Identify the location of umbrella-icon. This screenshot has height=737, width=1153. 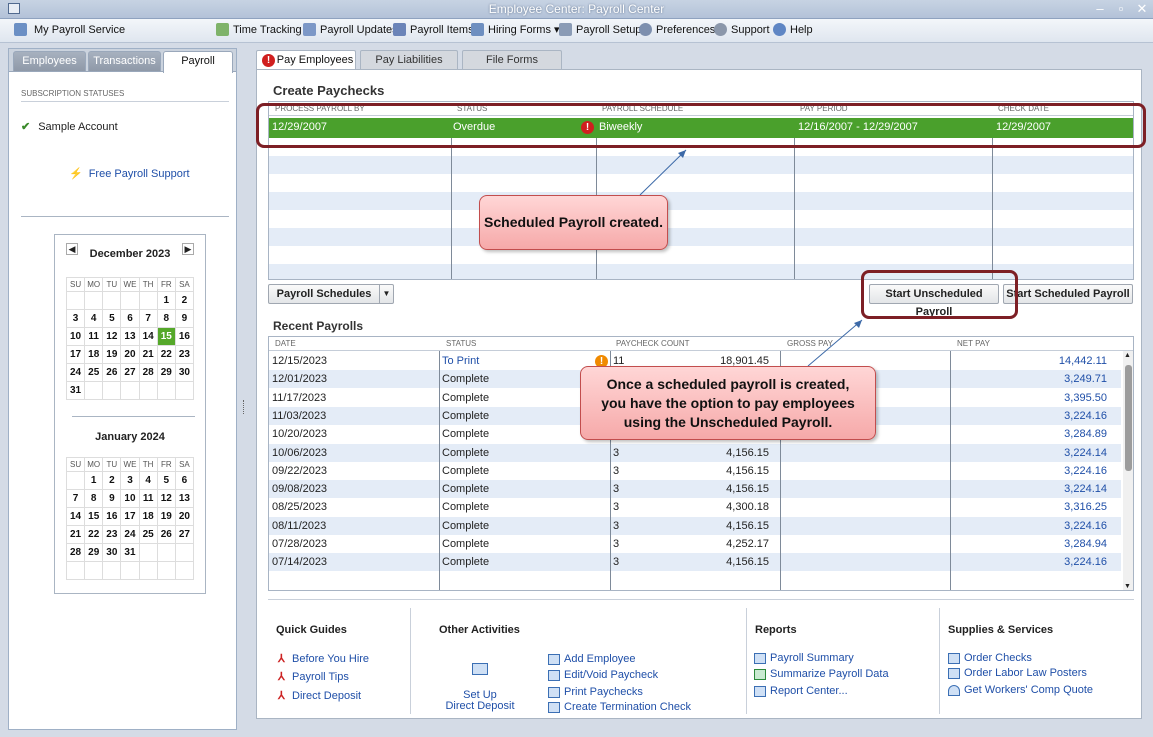
(954, 690).